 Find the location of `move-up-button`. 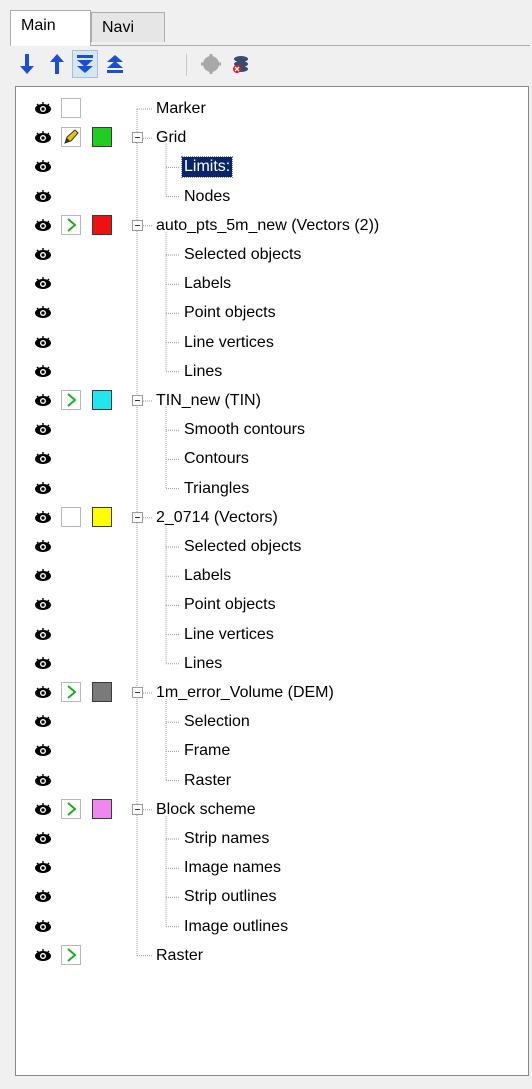

move-up-button is located at coordinates (57, 64).